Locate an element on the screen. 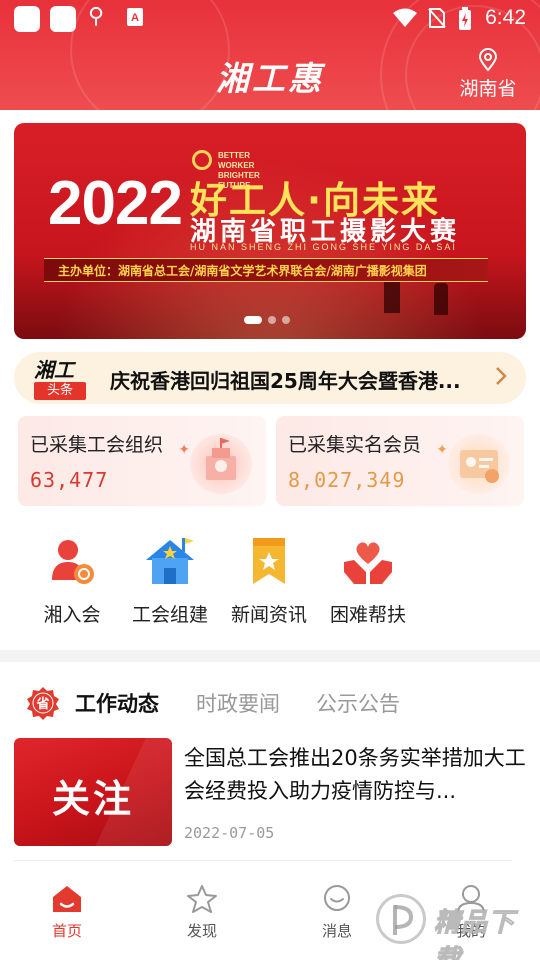  location-label: 湖南省 is located at coordinates (488, 89).